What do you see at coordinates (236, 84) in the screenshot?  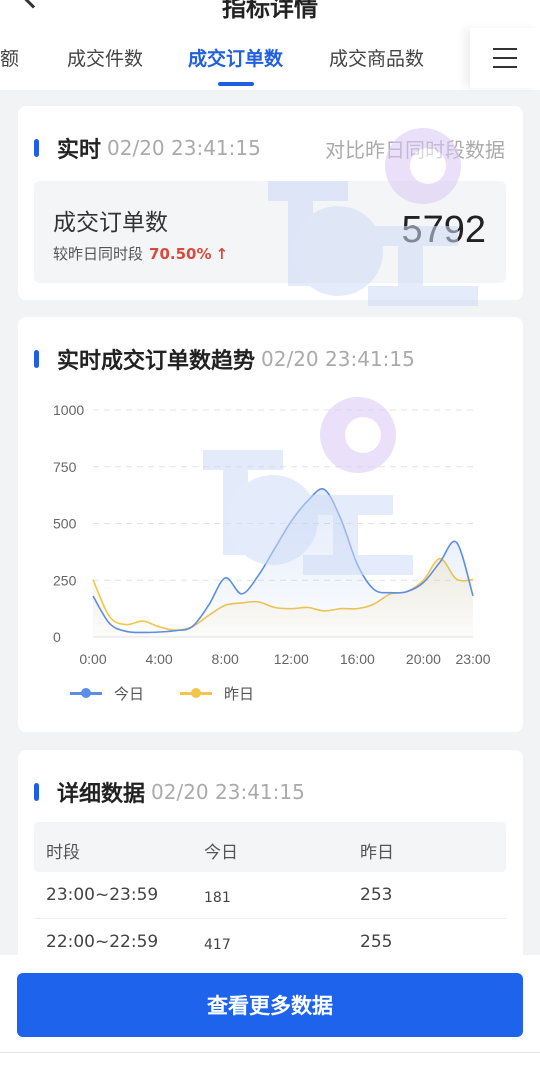 I see `active-tab-indicator` at bounding box center [236, 84].